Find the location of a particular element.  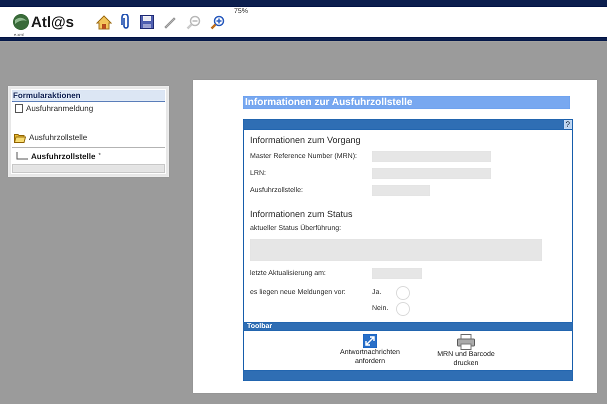

pen-icon is located at coordinates (170, 22).